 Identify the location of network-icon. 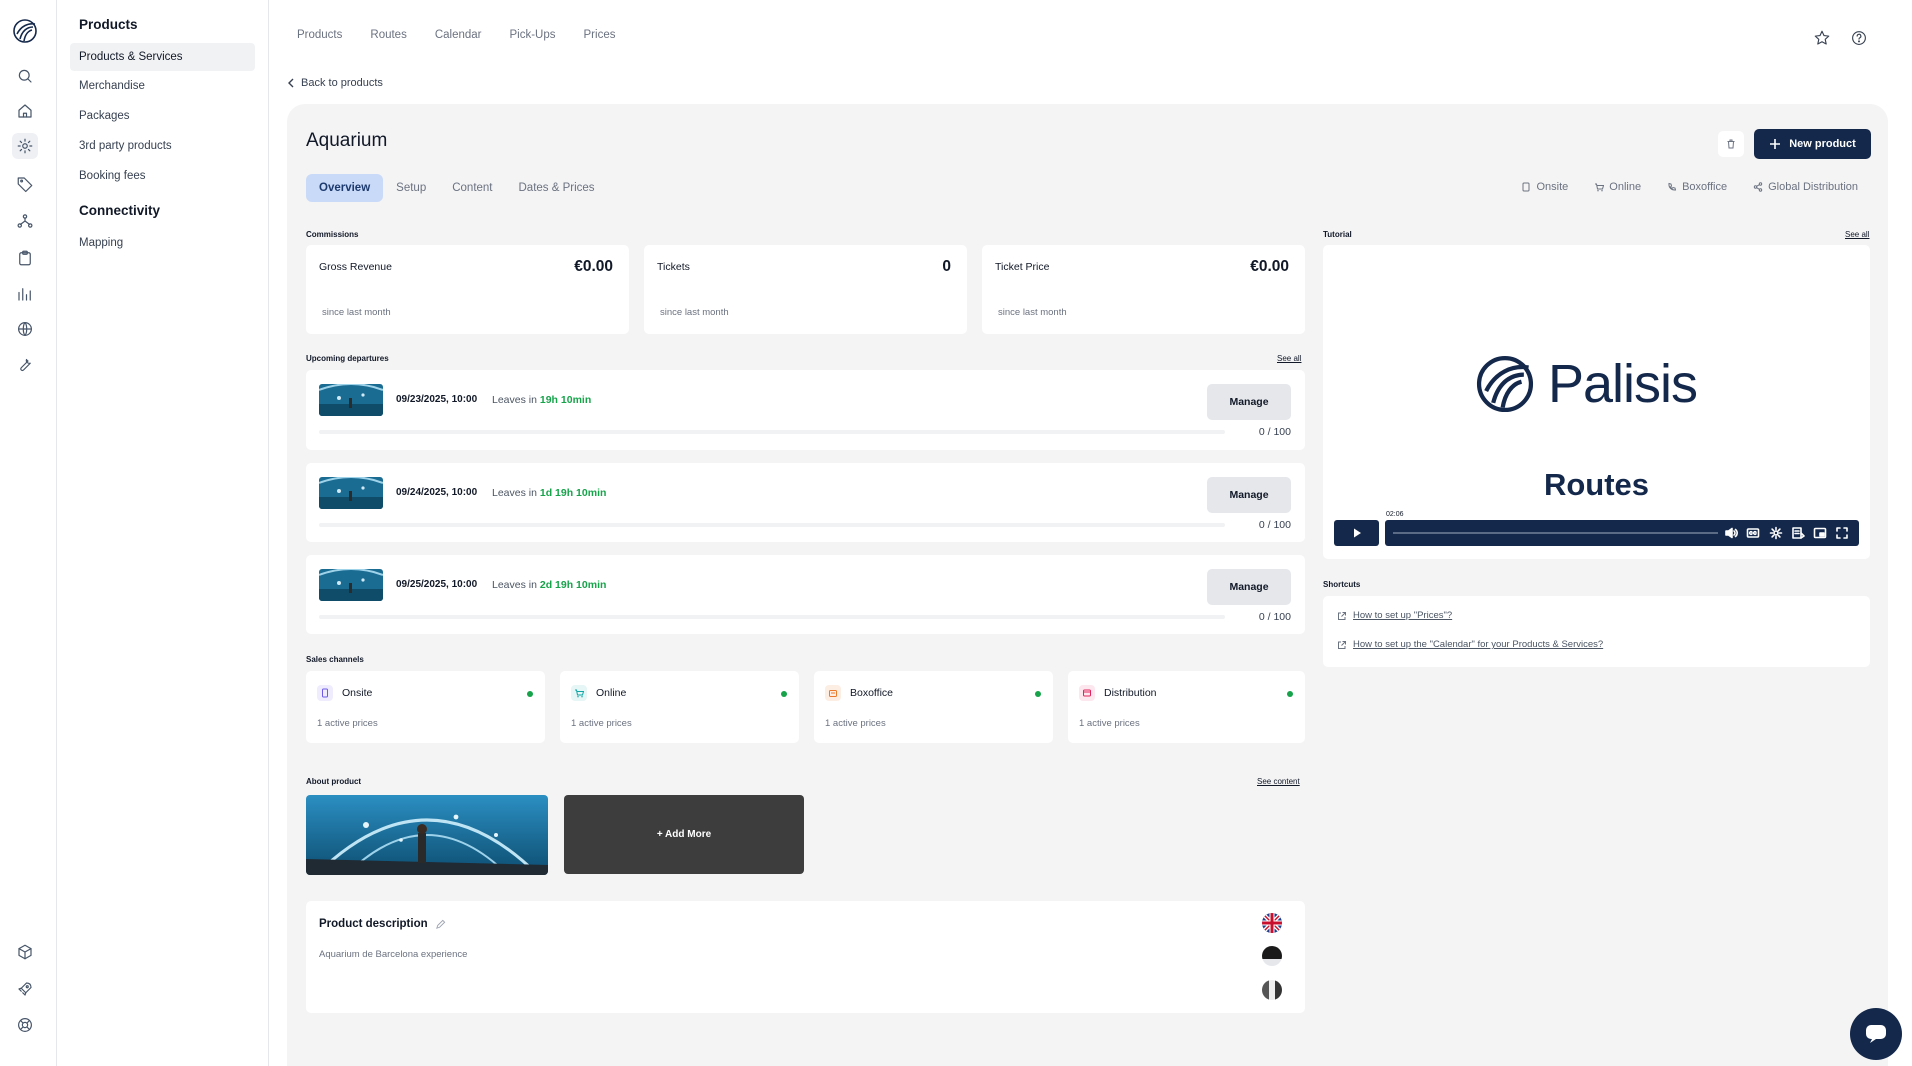
(25, 221).